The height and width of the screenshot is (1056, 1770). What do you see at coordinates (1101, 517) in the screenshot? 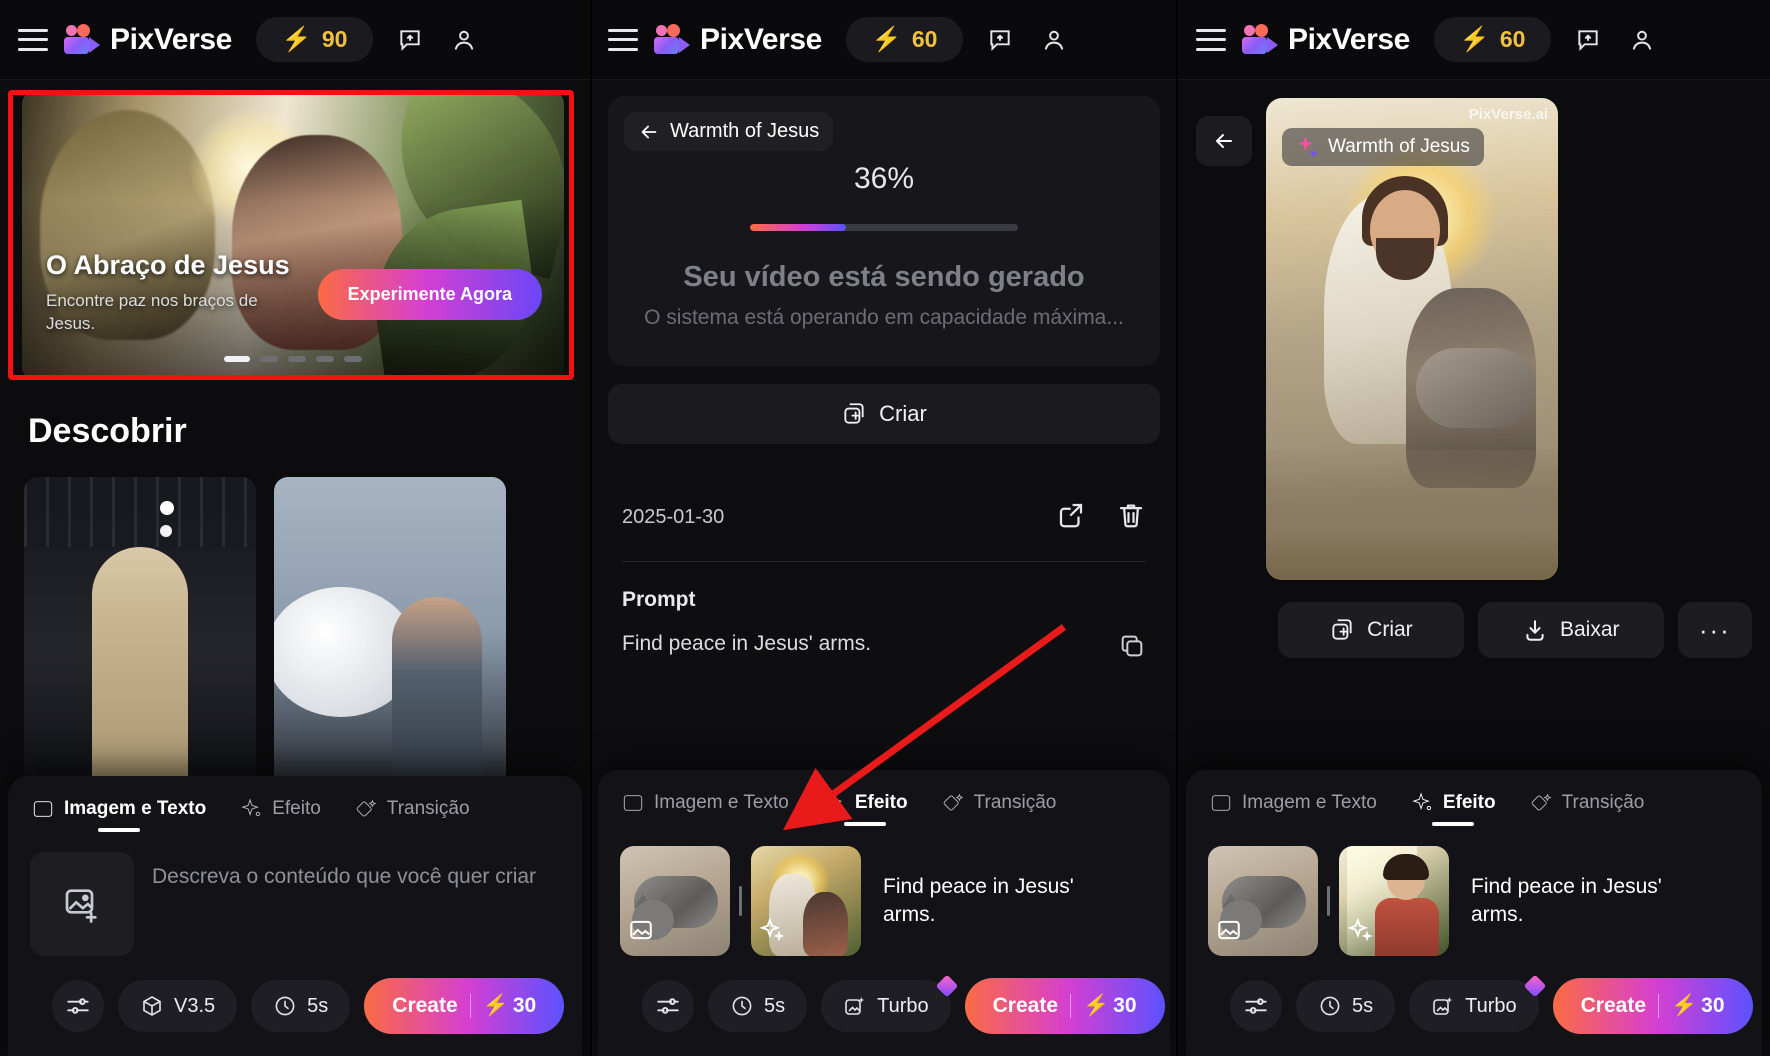
I see `meta-icons` at bounding box center [1101, 517].